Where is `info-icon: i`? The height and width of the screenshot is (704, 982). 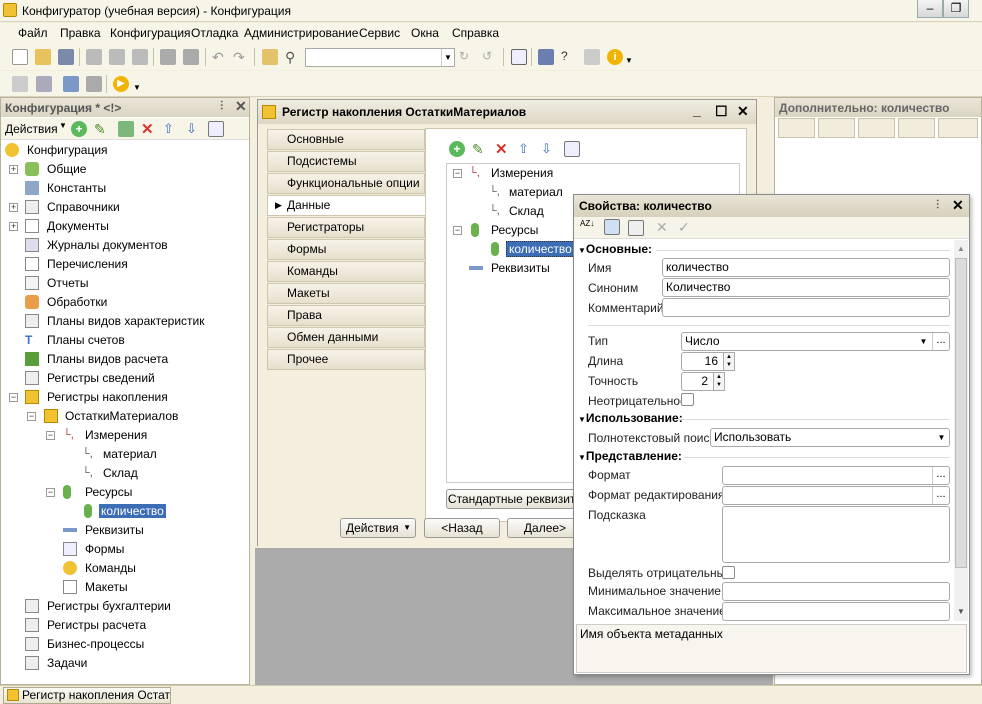
info-icon: i is located at coordinates (615, 57).